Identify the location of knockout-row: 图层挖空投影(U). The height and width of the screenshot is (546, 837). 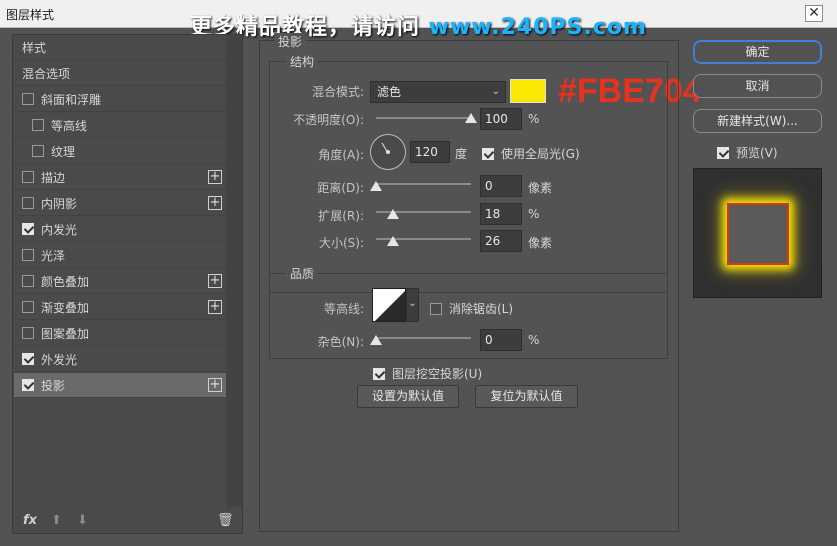
(427, 373).